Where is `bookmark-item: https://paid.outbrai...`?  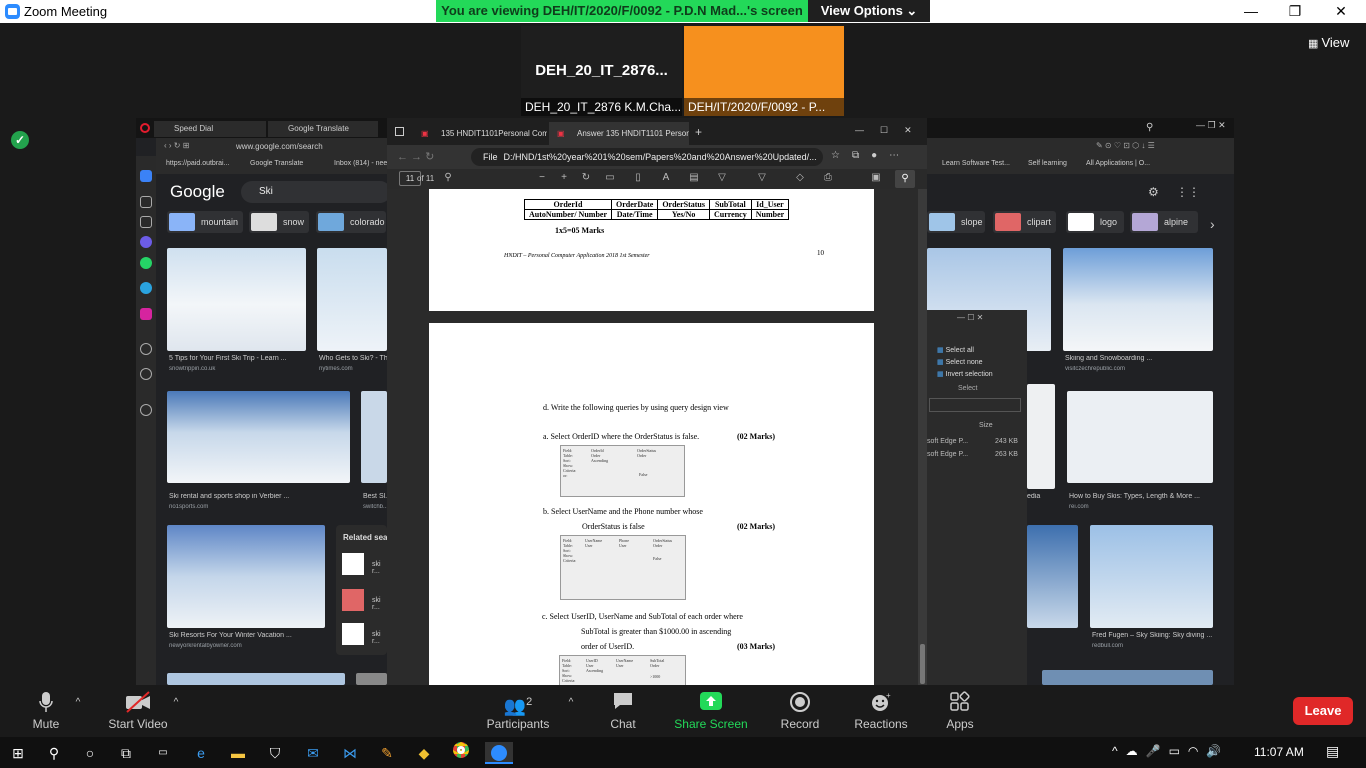 bookmark-item: https://paid.outbrai... is located at coordinates (197, 163).